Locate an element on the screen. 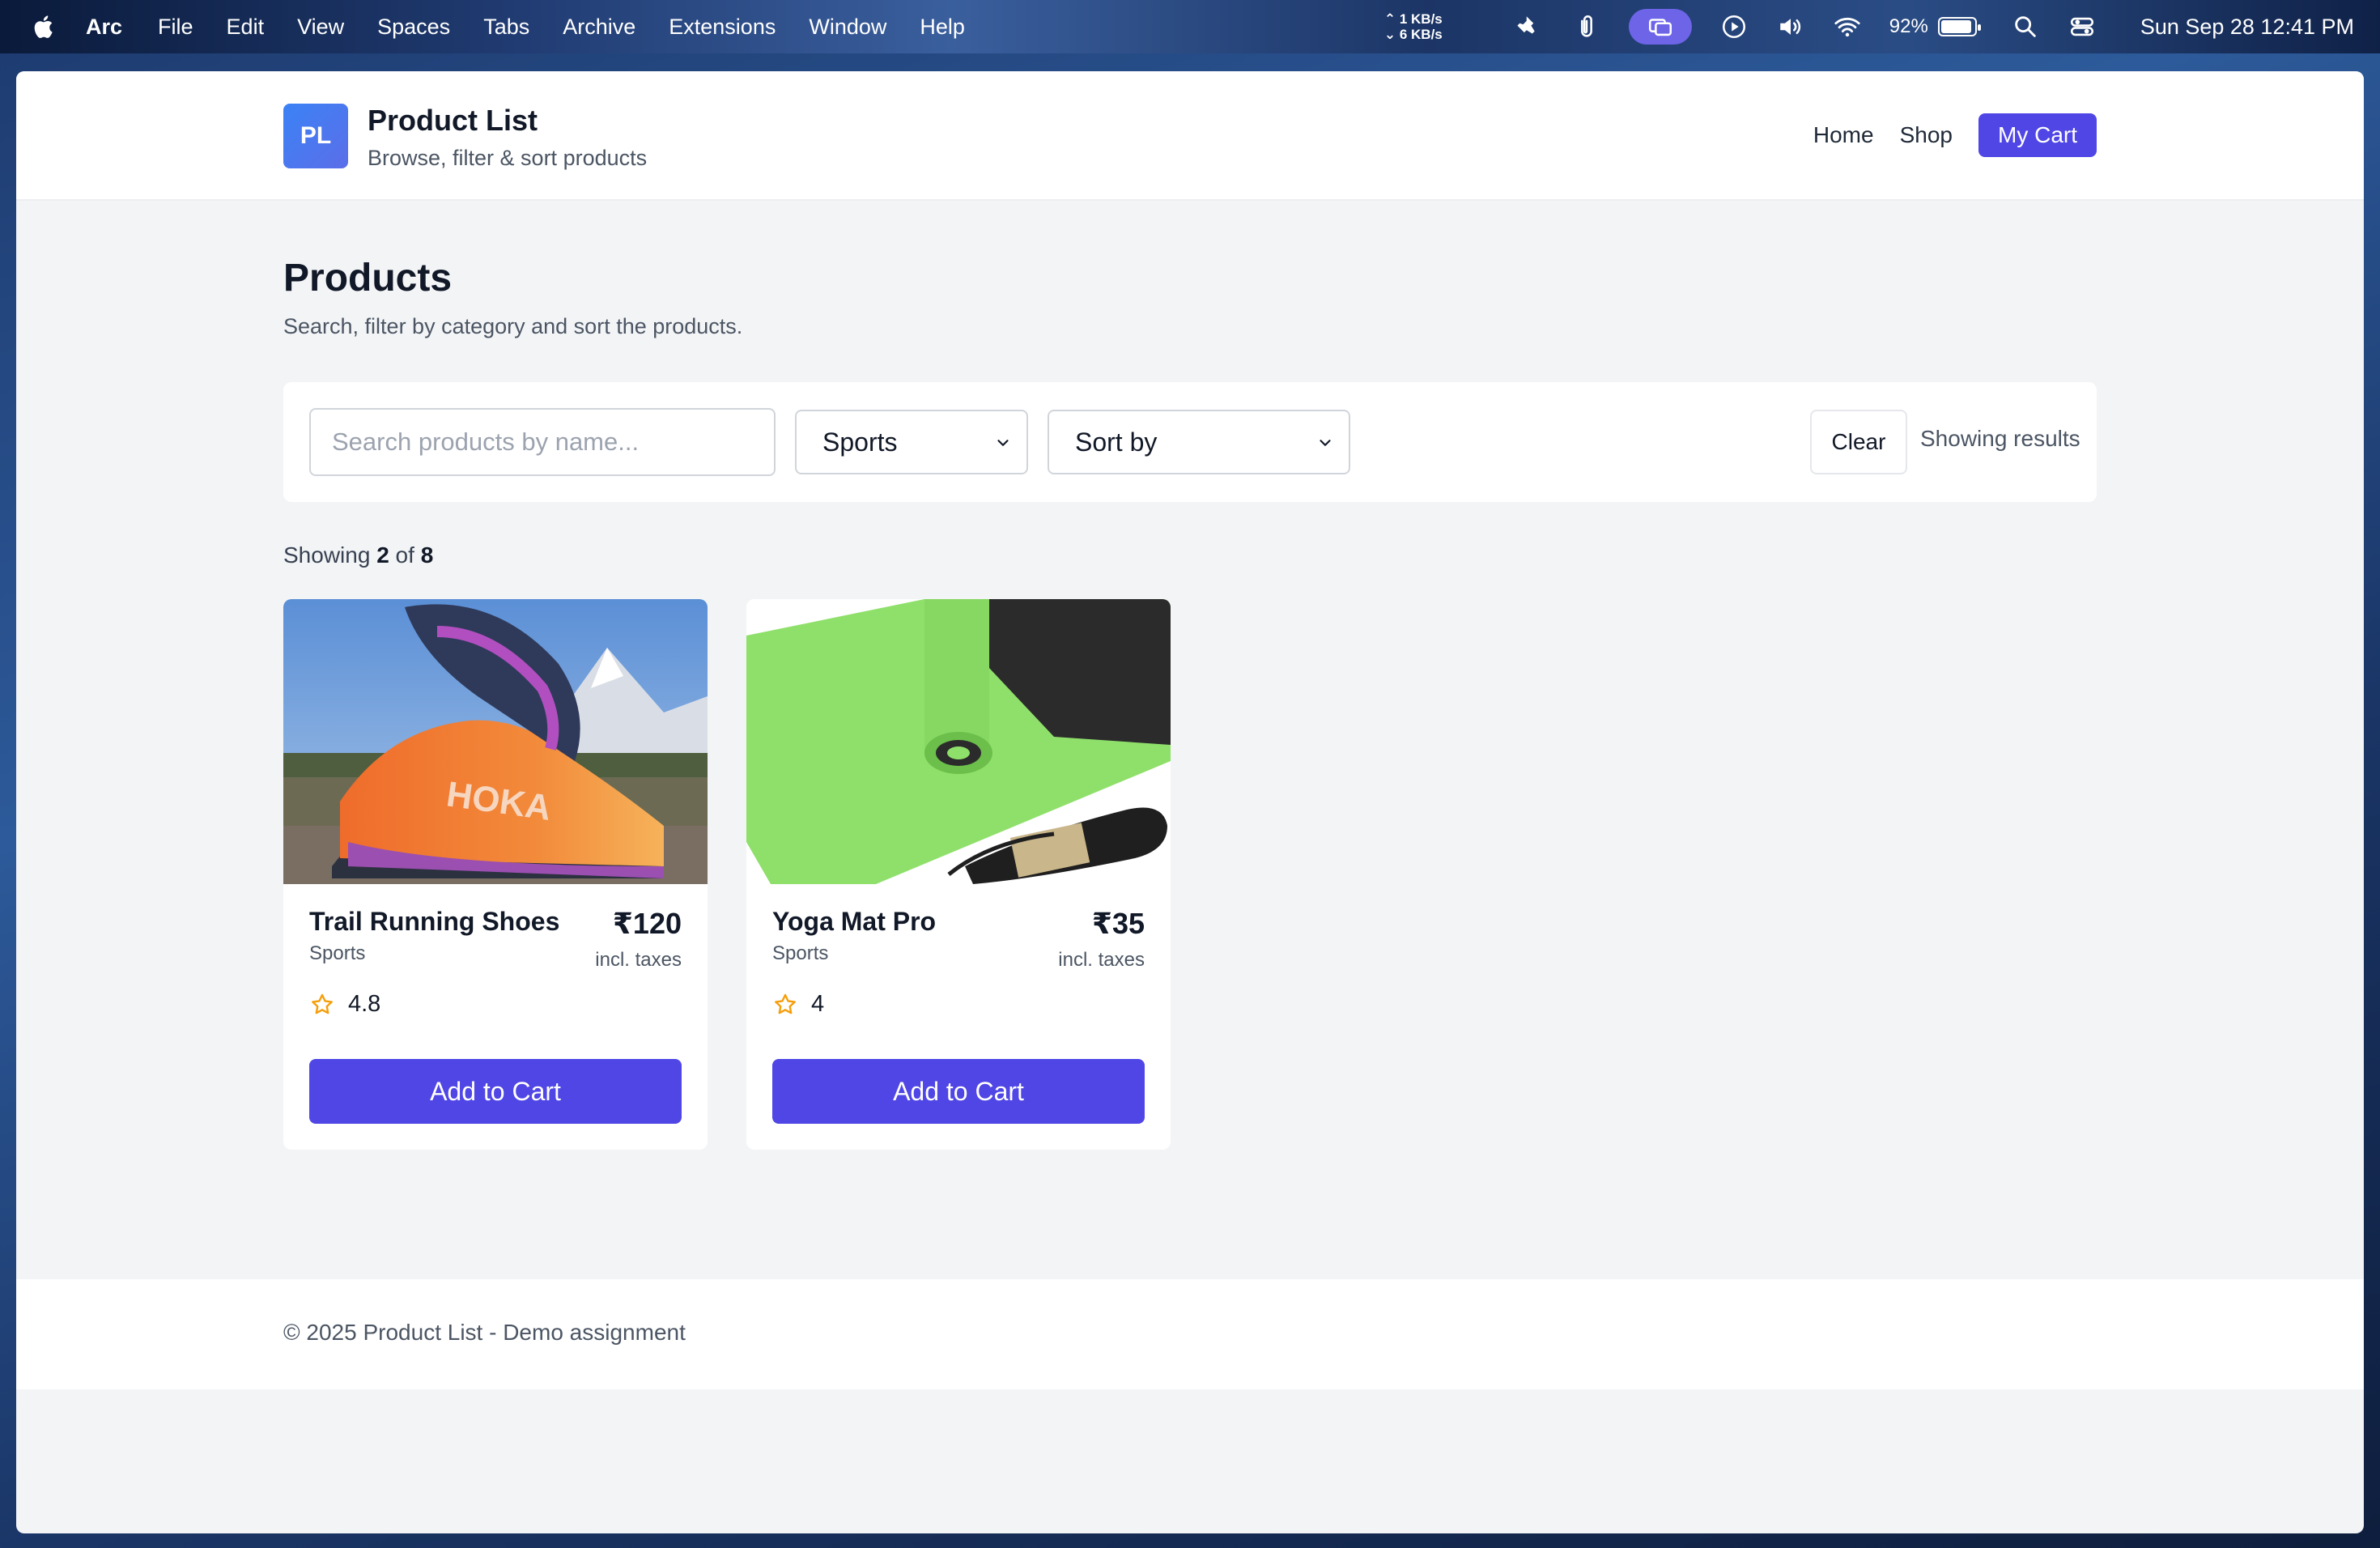 Image resolution: width=2380 pixels, height=1548 pixels. net-up-row: ⌃ 1 KB/s is located at coordinates (1413, 19).